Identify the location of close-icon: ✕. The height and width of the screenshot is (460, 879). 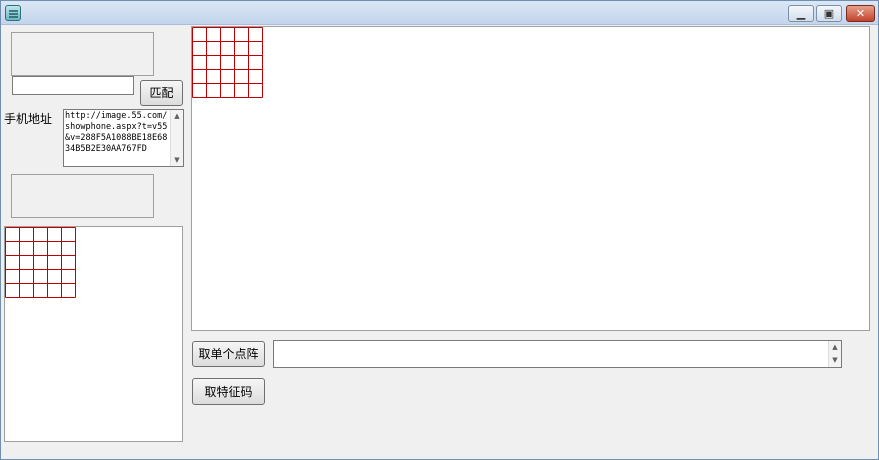
(860, 13).